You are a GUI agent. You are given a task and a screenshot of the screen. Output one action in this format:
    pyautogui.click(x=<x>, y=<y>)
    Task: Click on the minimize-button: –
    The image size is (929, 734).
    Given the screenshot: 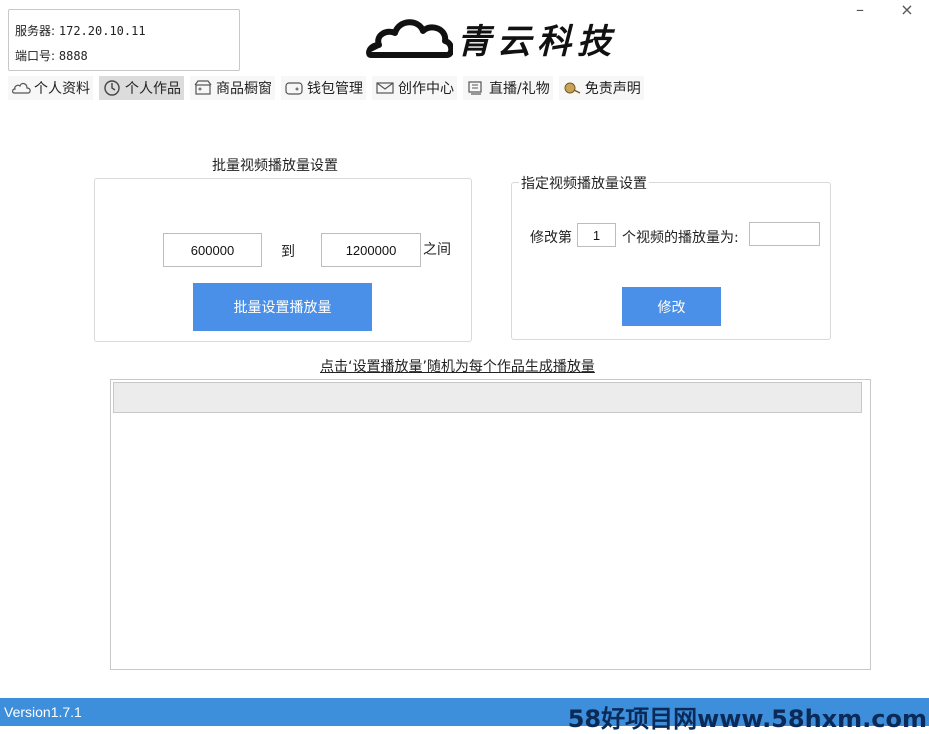 What is the action you would take?
    pyautogui.click(x=860, y=10)
    